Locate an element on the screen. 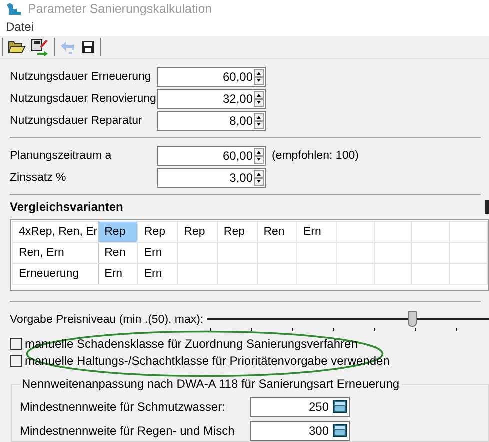  number-field: 250 is located at coordinates (300, 406).